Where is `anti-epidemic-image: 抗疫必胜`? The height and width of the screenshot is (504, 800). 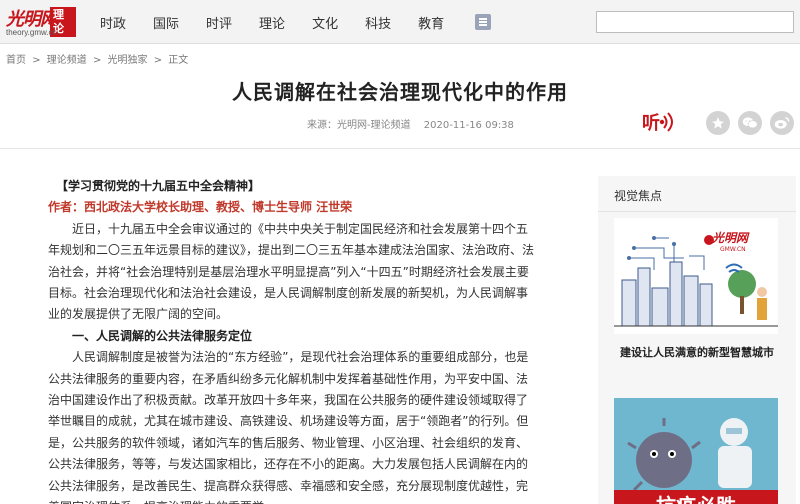
anti-epidemic-image: 抗疫必胜 is located at coordinates (696, 451).